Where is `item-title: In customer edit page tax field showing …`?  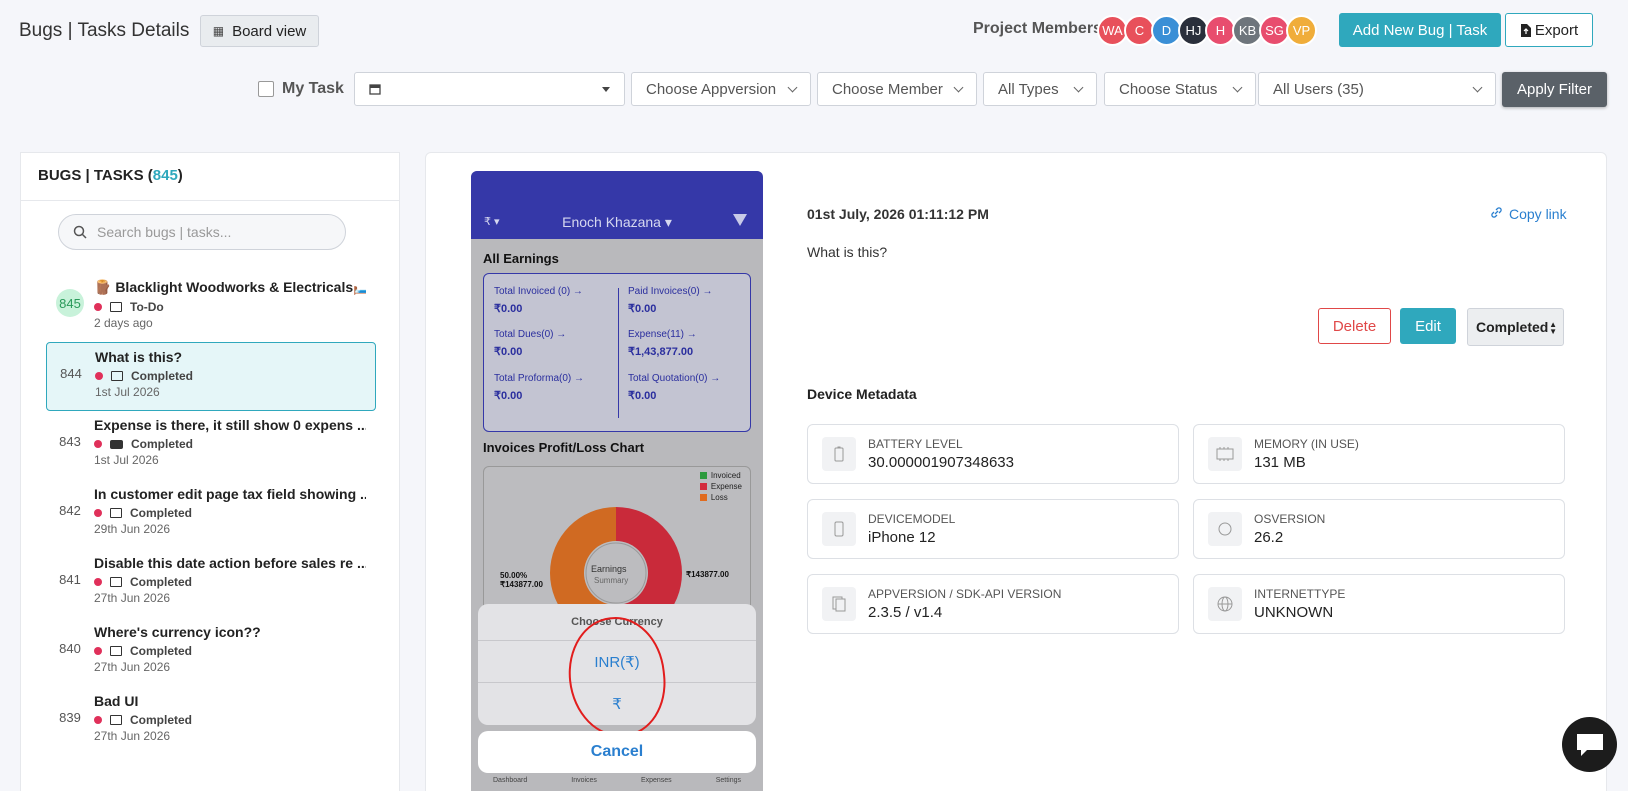 item-title: In customer edit page tax field showing … is located at coordinates (230, 494).